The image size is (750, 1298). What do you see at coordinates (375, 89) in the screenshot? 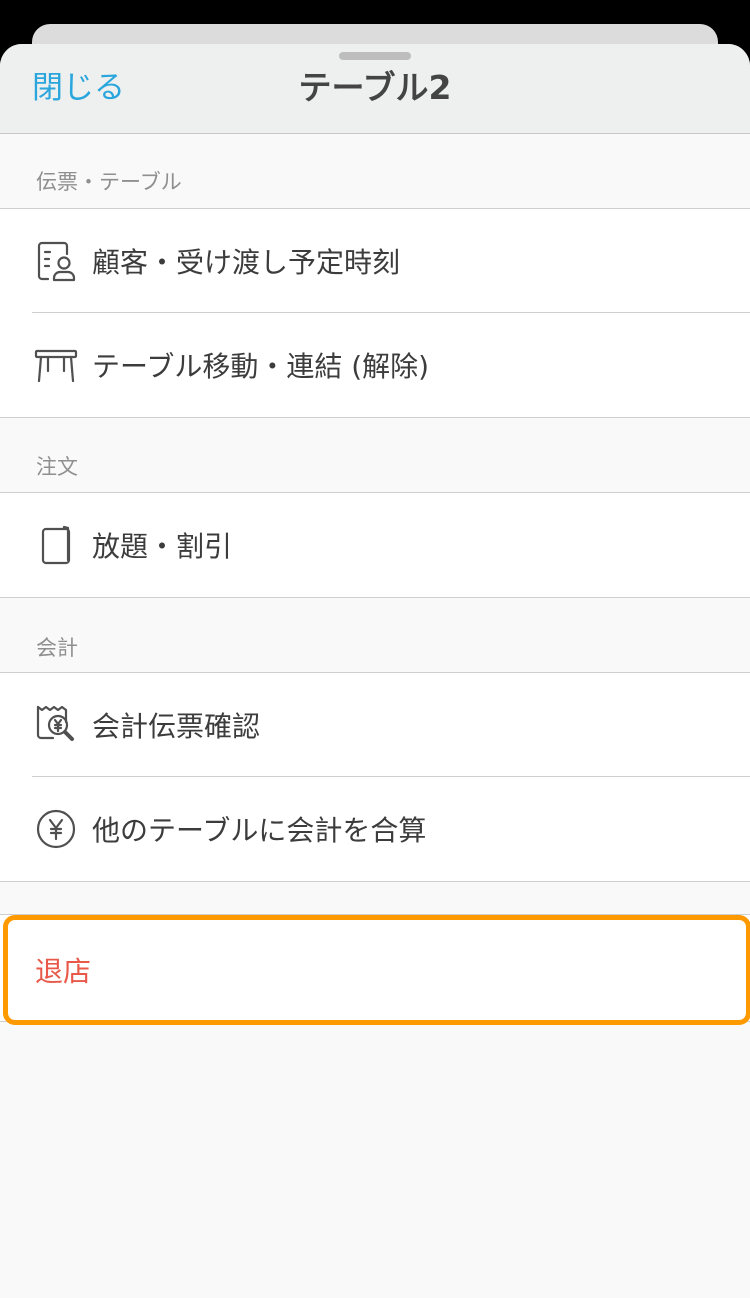
I see `navigation-bar: テーブル2 閉じる` at bounding box center [375, 89].